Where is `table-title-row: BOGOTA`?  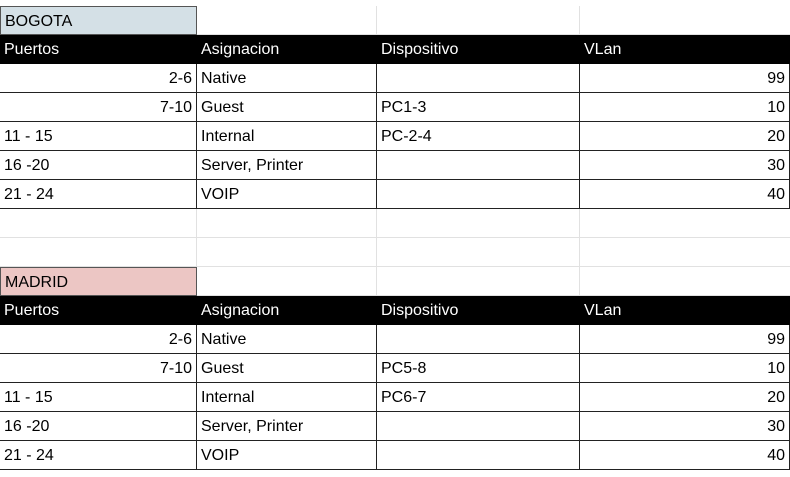
table-title-row: BOGOTA is located at coordinates (395, 20).